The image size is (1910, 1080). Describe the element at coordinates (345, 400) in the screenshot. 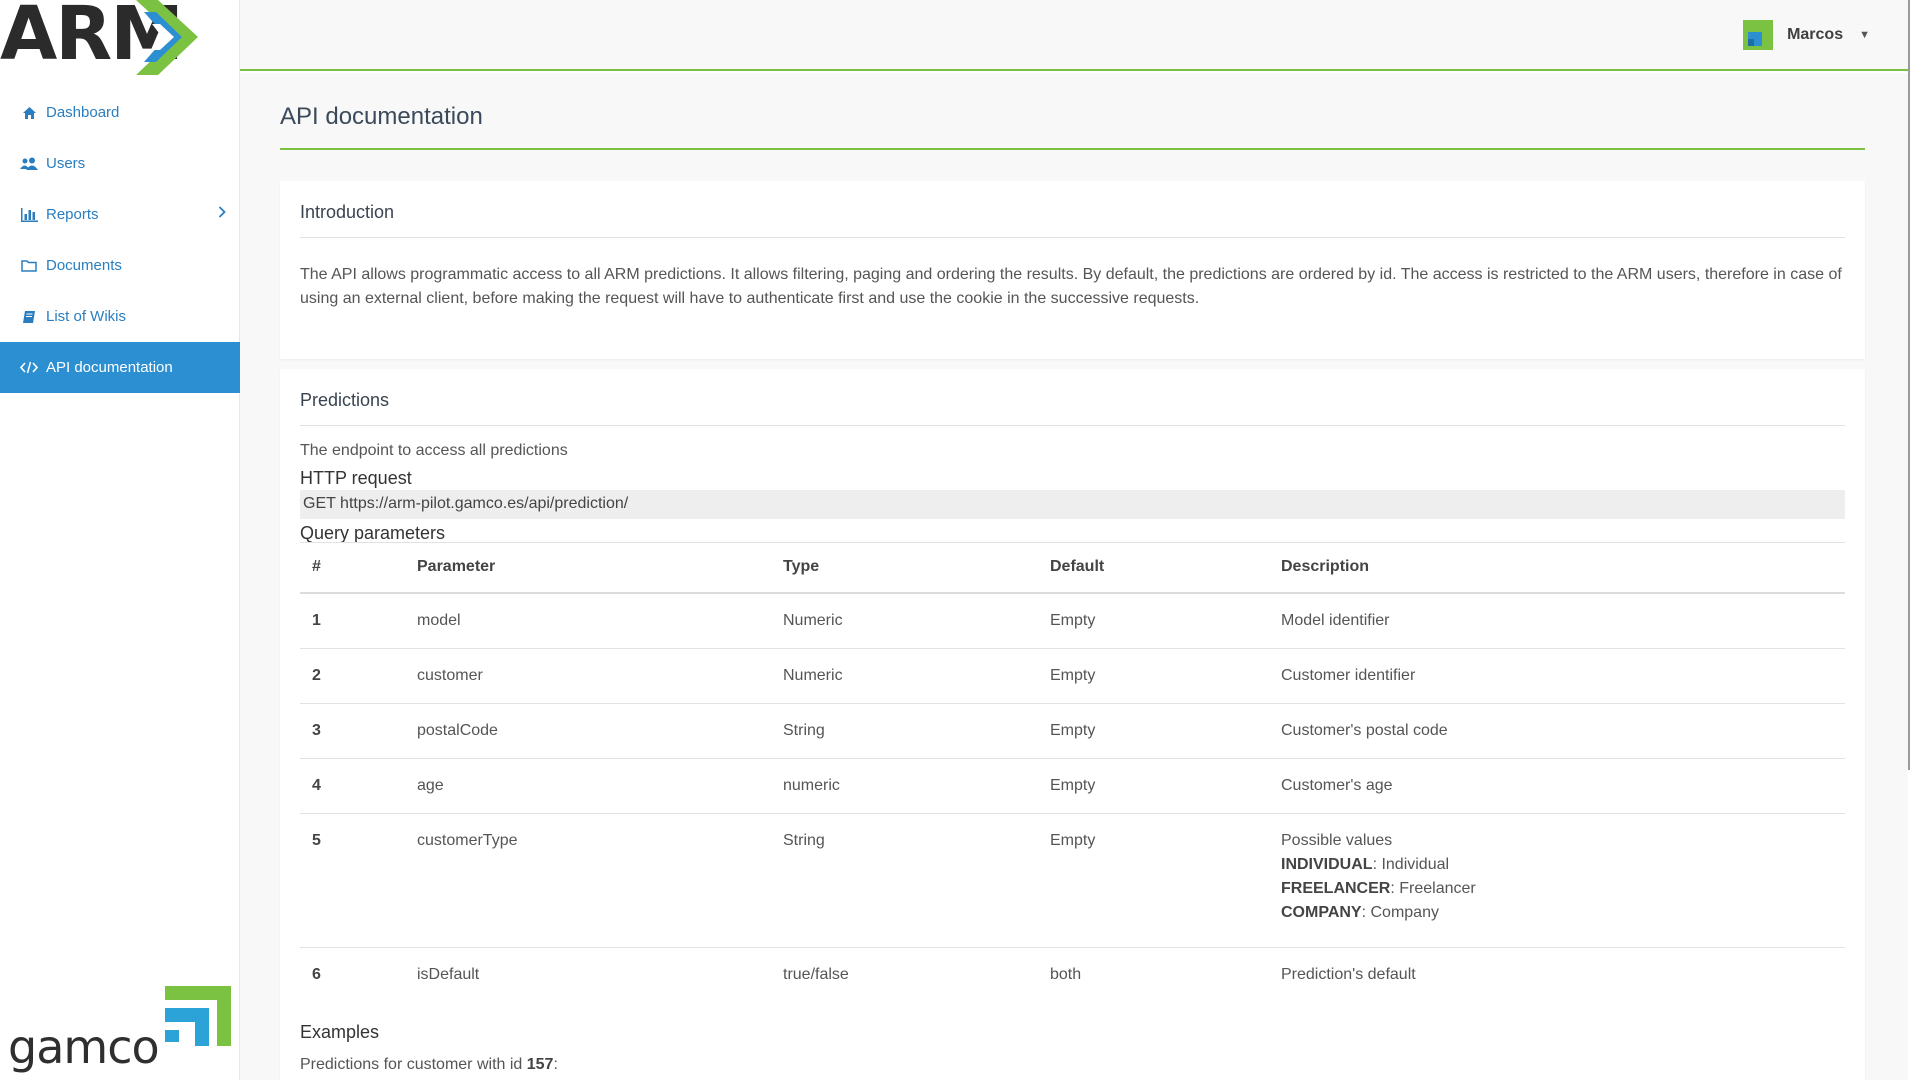

I see `predictions-title: Predictions` at that location.